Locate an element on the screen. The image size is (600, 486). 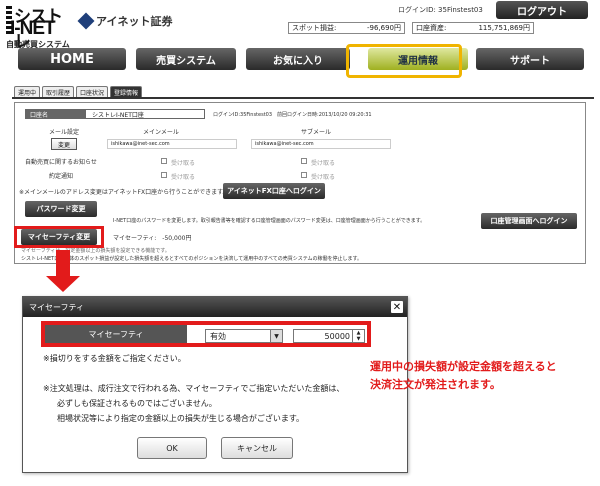
spot-pnl-metric: スポット損益: -96,690円 is located at coordinates (346, 28).